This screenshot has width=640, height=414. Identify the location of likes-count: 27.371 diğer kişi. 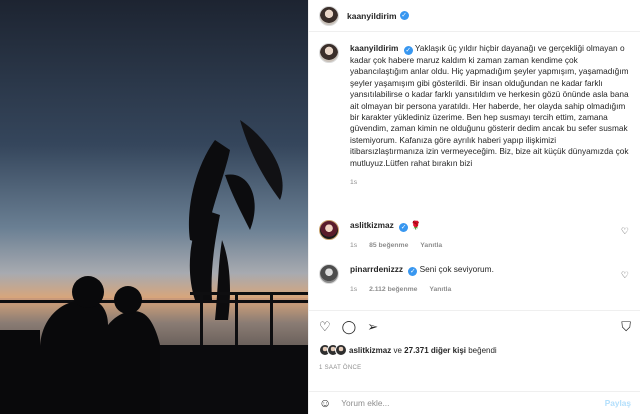
(435, 350).